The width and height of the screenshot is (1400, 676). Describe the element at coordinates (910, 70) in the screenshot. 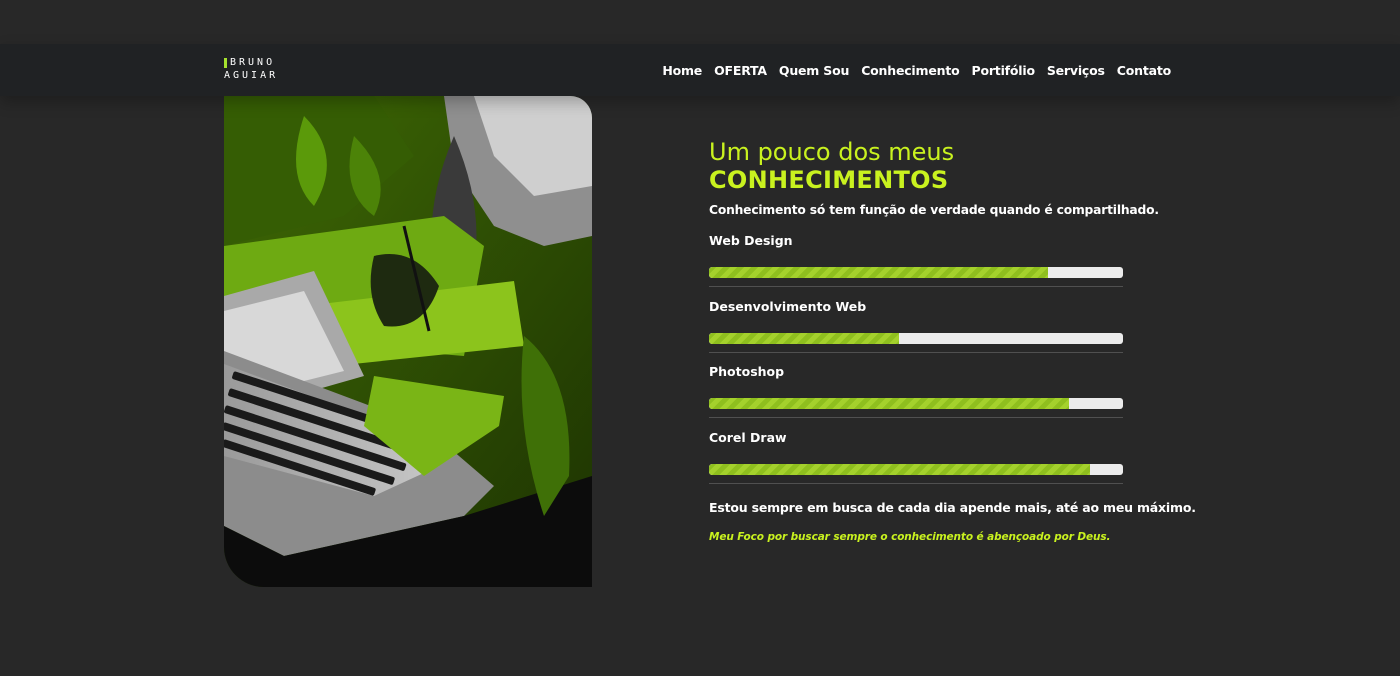

I see `nav-link-conhecimento: Conhecimento` at that location.